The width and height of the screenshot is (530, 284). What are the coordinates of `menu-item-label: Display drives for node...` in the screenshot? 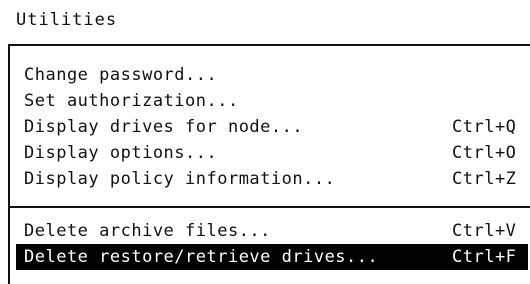 It's located at (164, 127).